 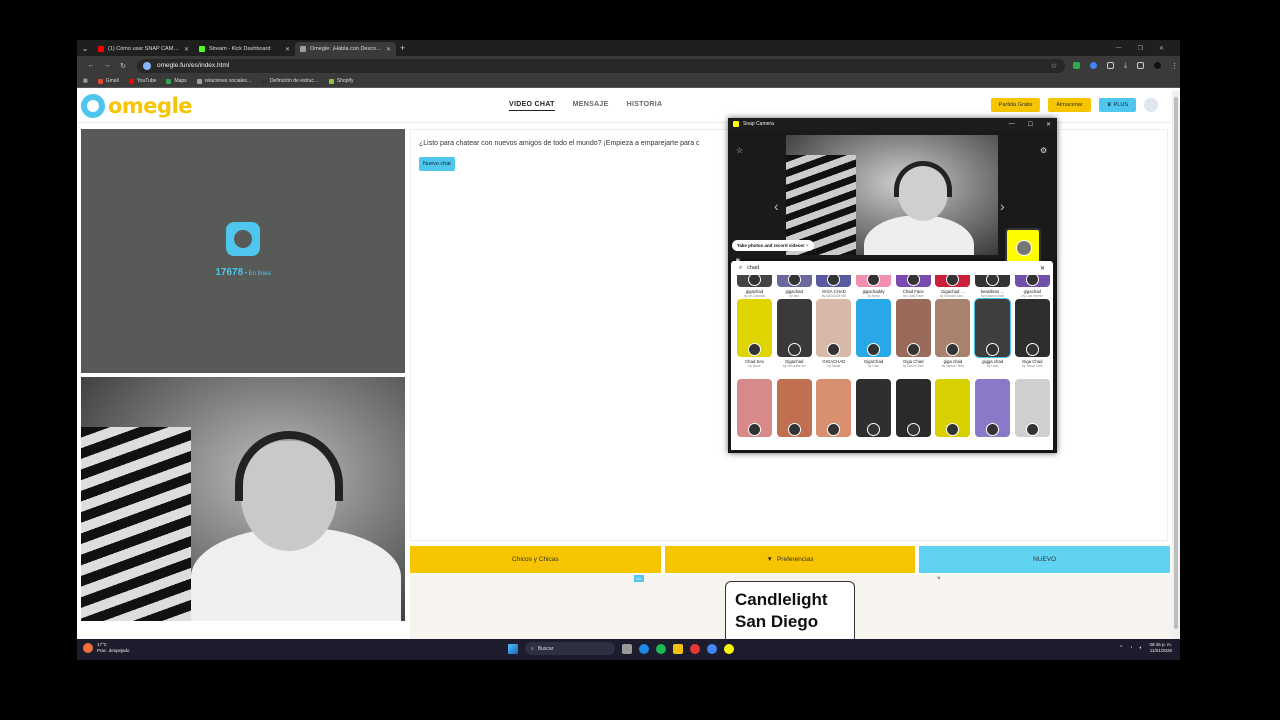 I want to click on snap-camera-taskbar-icon, so click(x=729, y=648).